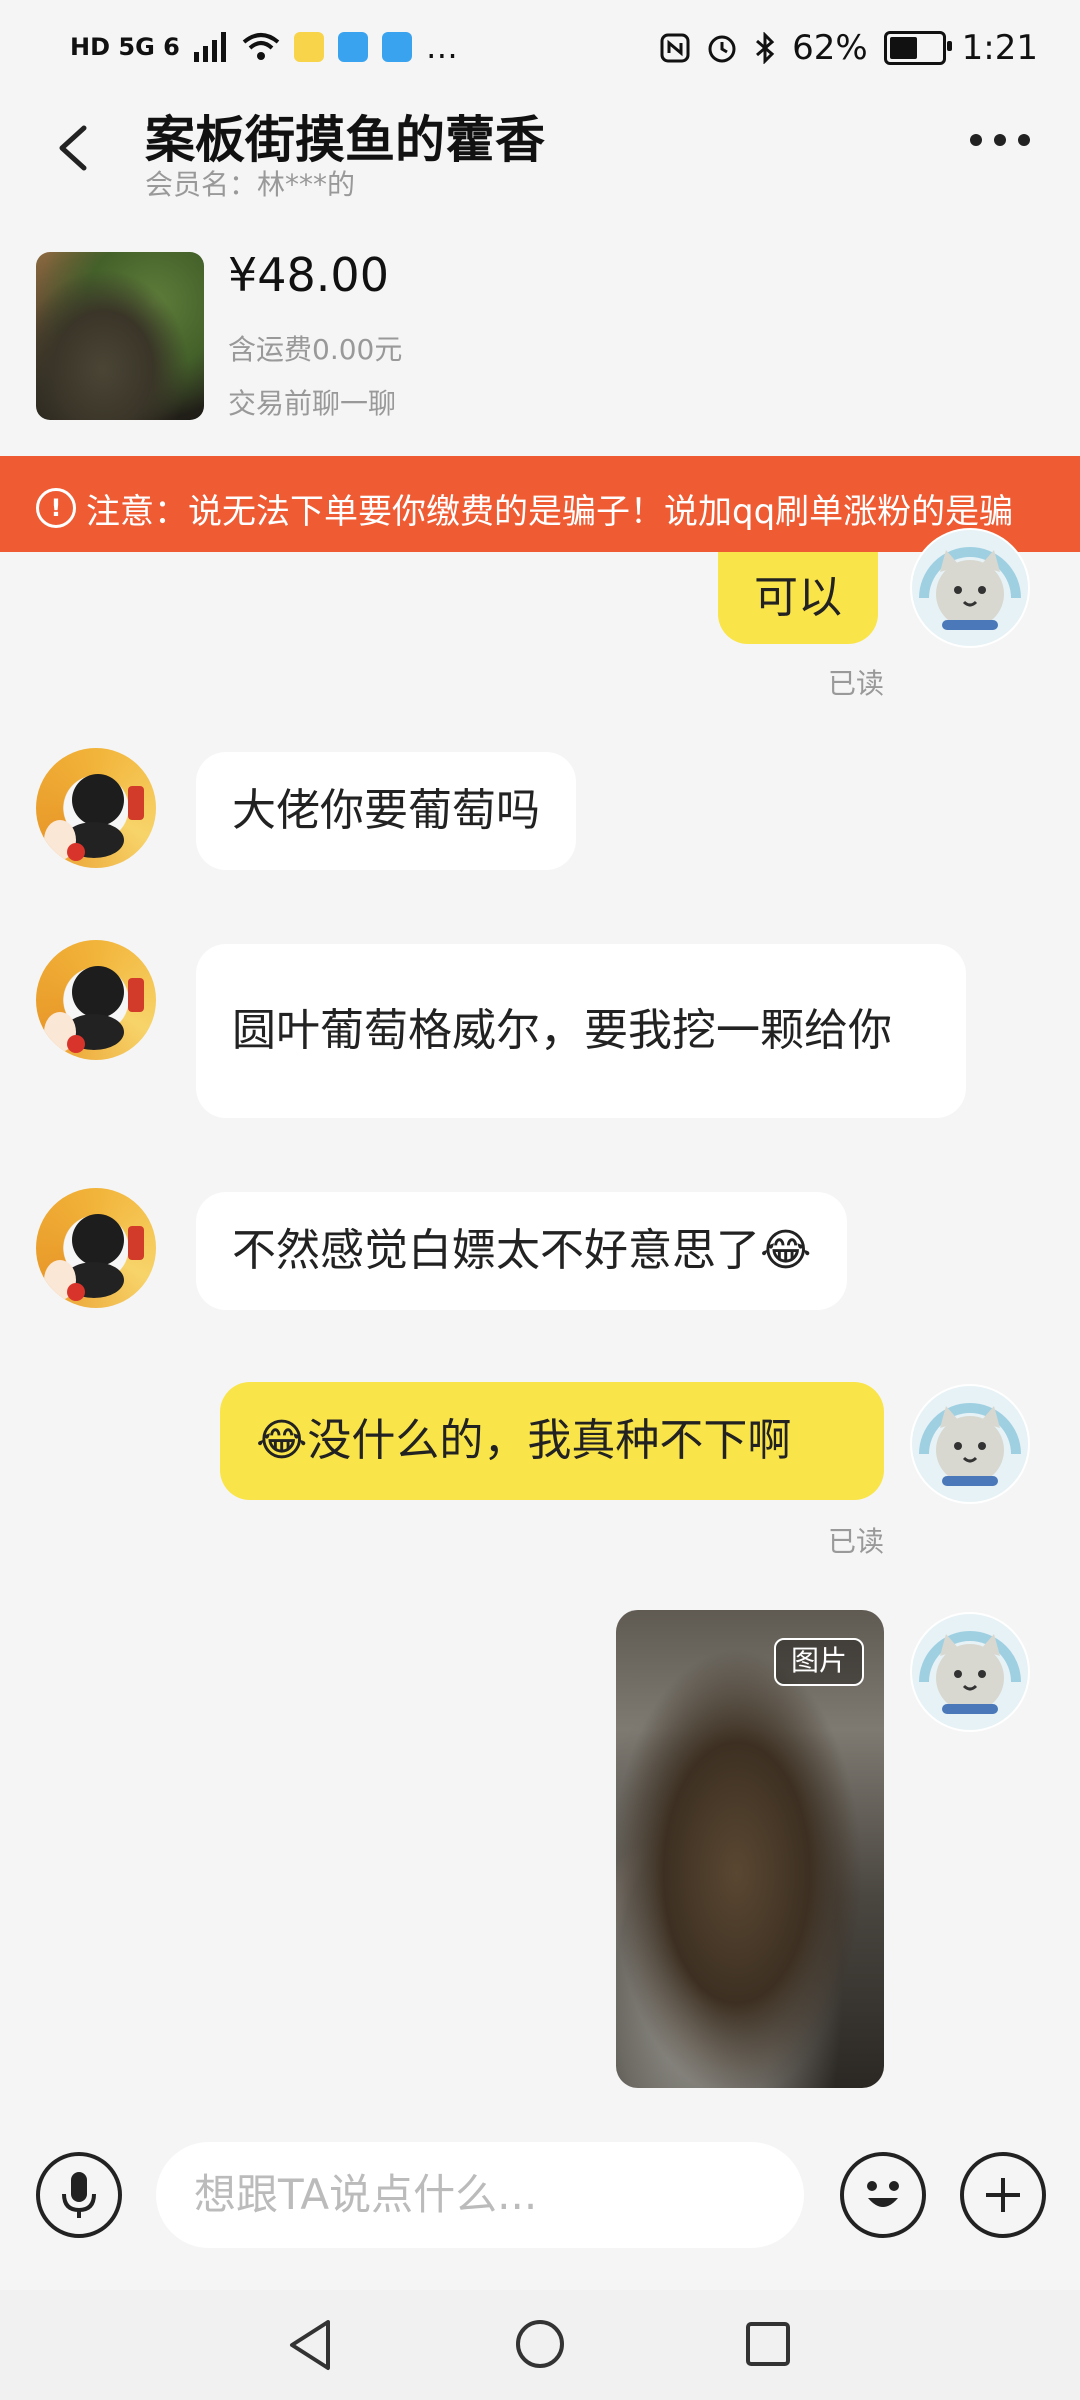 The height and width of the screenshot is (2400, 1080). I want to click on warning-icon: !, so click(56, 508).